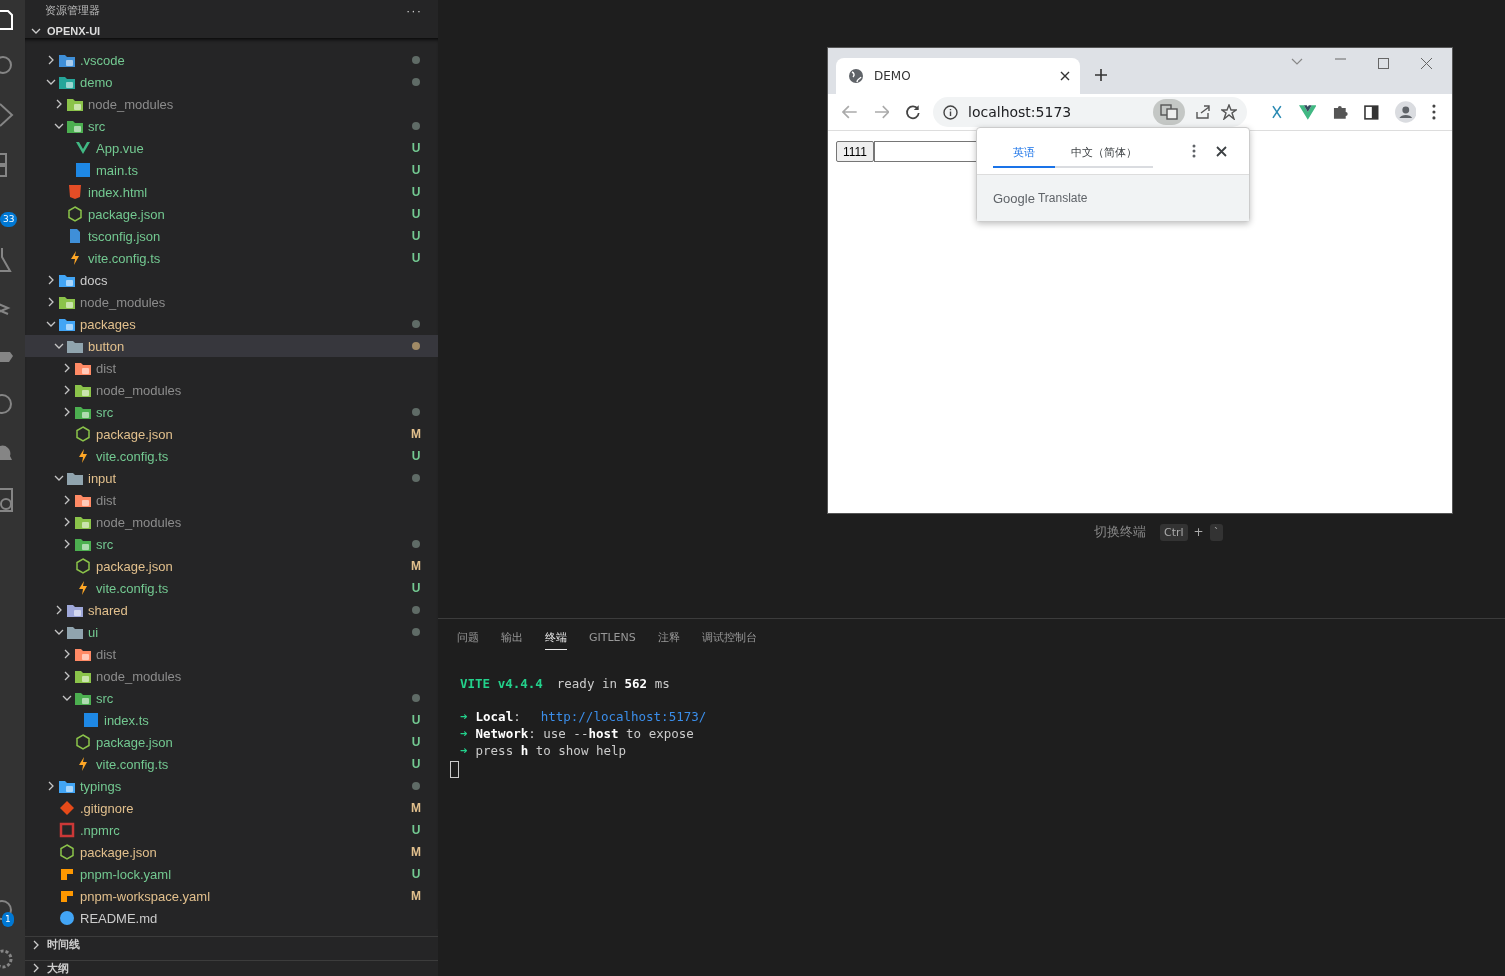  Describe the element at coordinates (1101, 75) in the screenshot. I see `plus-icon` at that location.